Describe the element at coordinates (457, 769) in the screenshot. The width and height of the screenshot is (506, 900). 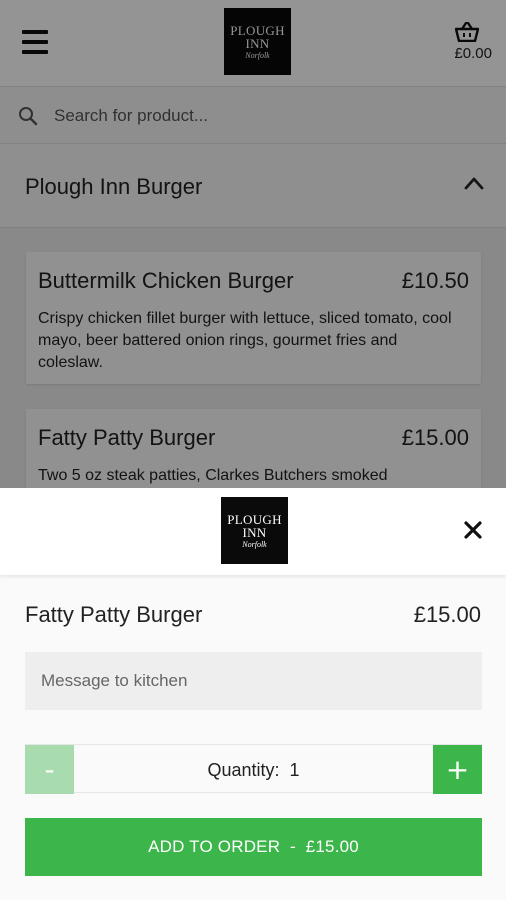
I see `increase-quantity-button: +` at that location.